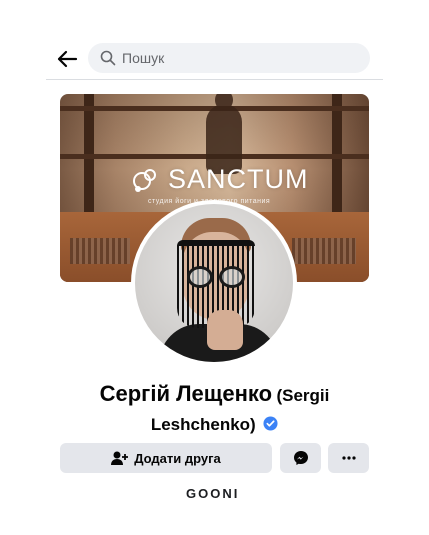  I want to click on profile-actions: Додати друга, so click(214, 458).